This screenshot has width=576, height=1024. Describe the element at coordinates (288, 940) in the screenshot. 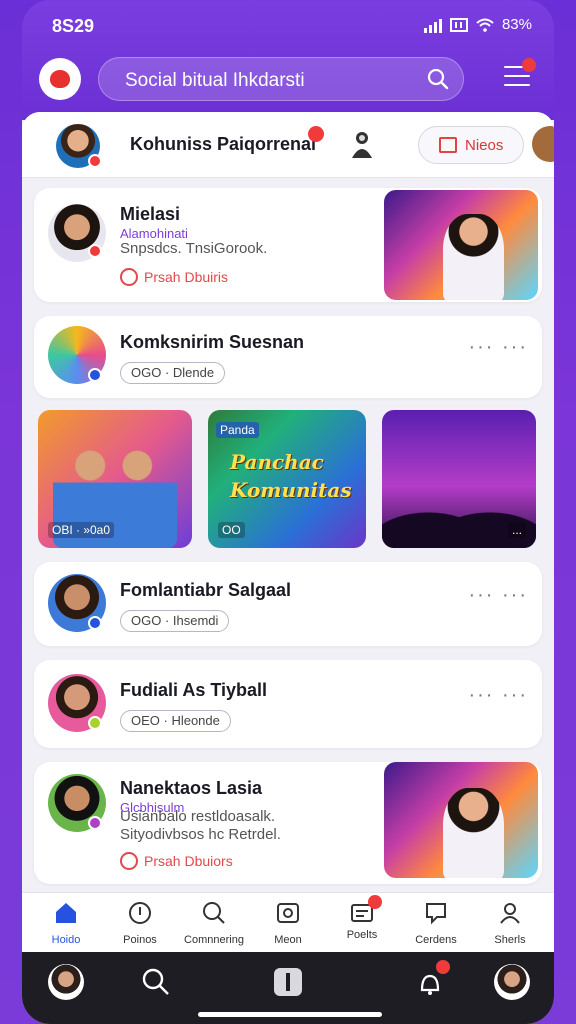

I see `nav-label: Meon` at that location.